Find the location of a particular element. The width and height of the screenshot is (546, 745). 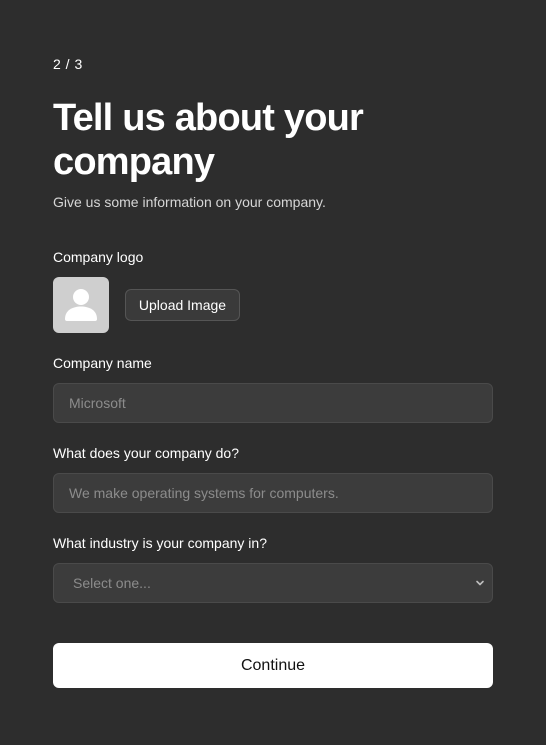

chevron-down-icon is located at coordinates (480, 583).